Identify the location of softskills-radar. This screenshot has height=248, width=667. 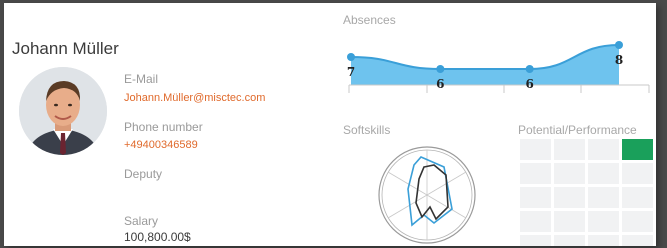
(427, 195).